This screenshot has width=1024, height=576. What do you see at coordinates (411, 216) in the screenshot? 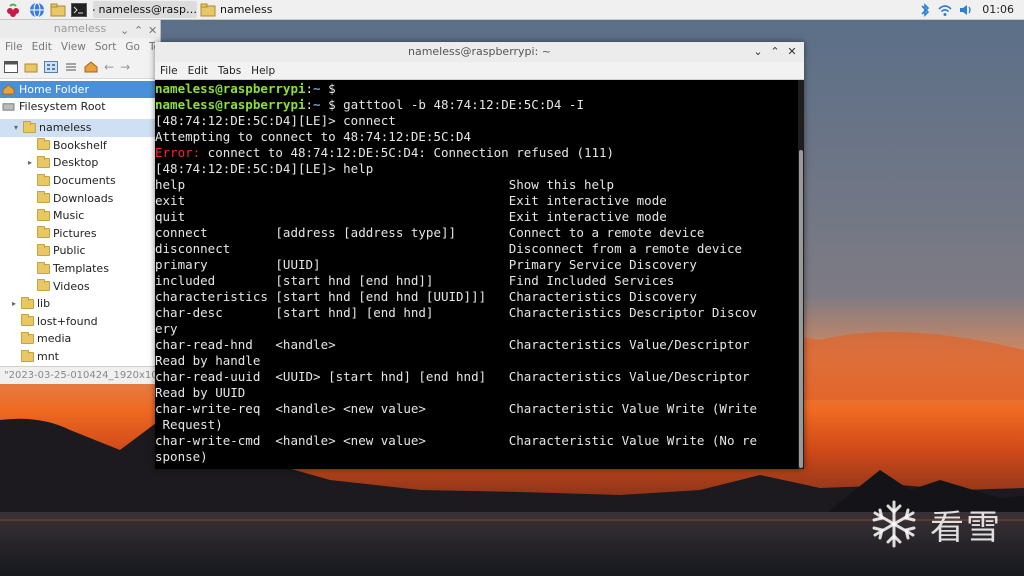
I see `terminal-line: quit Exit interactive mode` at bounding box center [411, 216].